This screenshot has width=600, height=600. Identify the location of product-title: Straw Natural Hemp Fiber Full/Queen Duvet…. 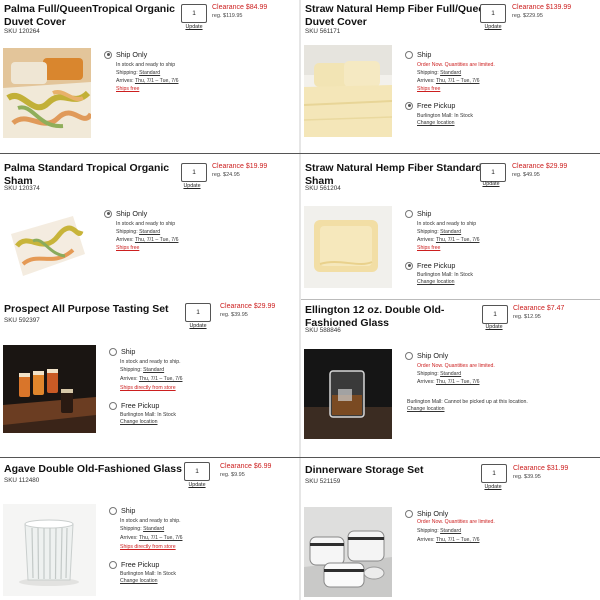
(398, 15).